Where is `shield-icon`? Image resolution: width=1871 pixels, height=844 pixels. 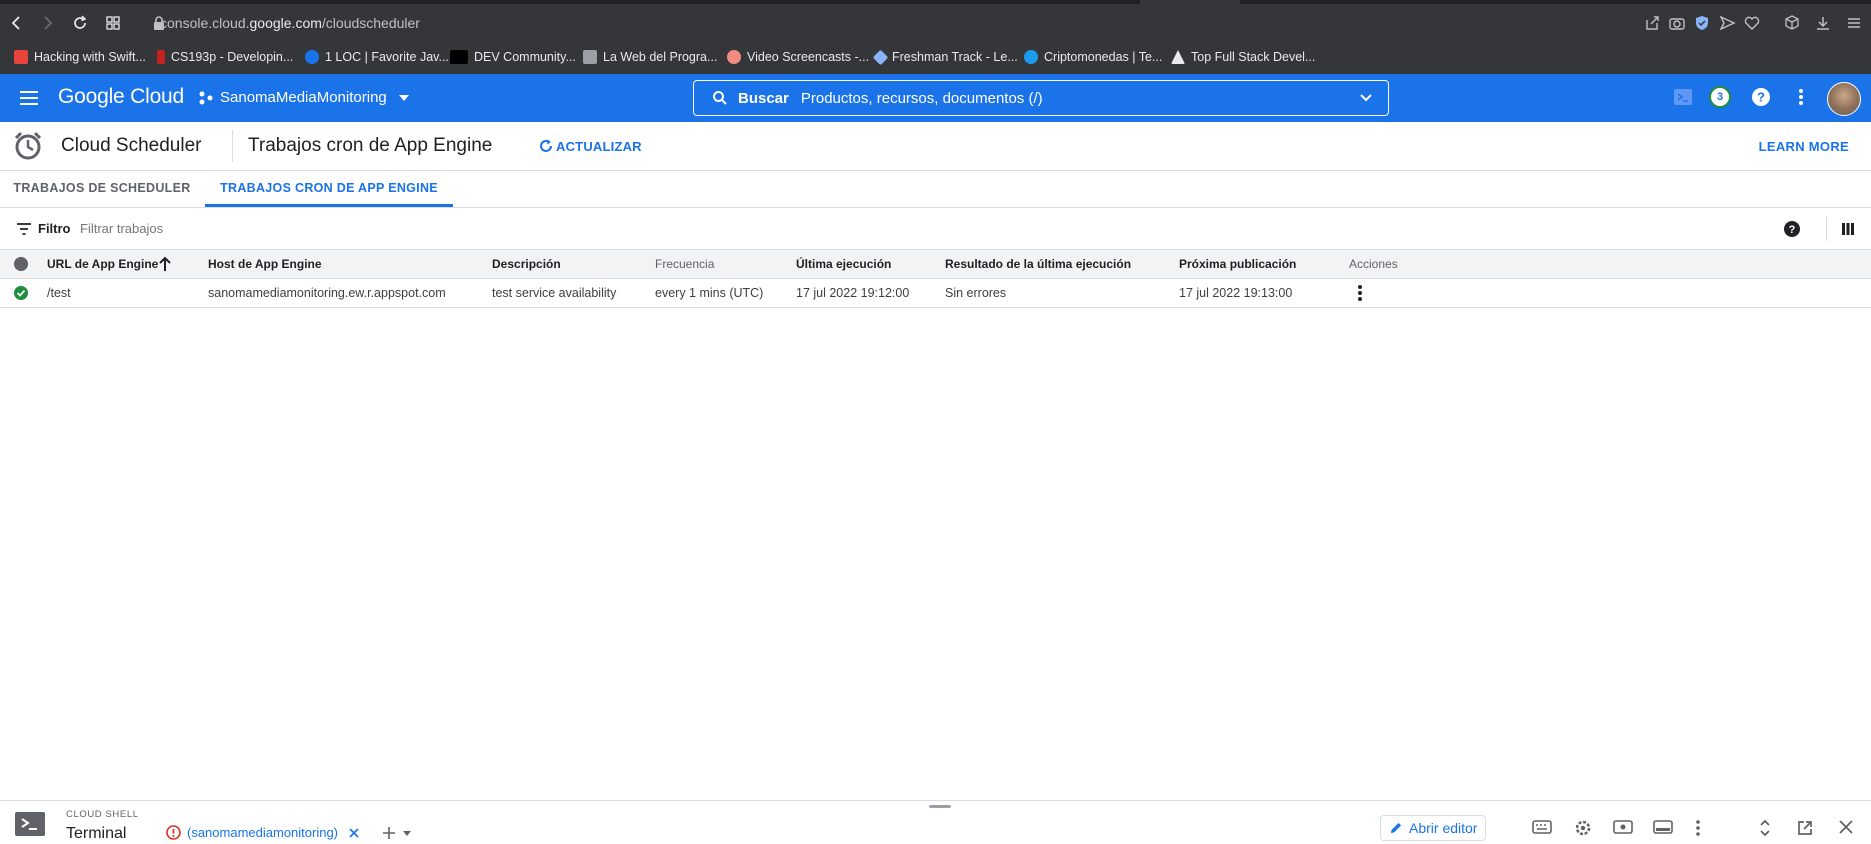
shield-icon is located at coordinates (1702, 23).